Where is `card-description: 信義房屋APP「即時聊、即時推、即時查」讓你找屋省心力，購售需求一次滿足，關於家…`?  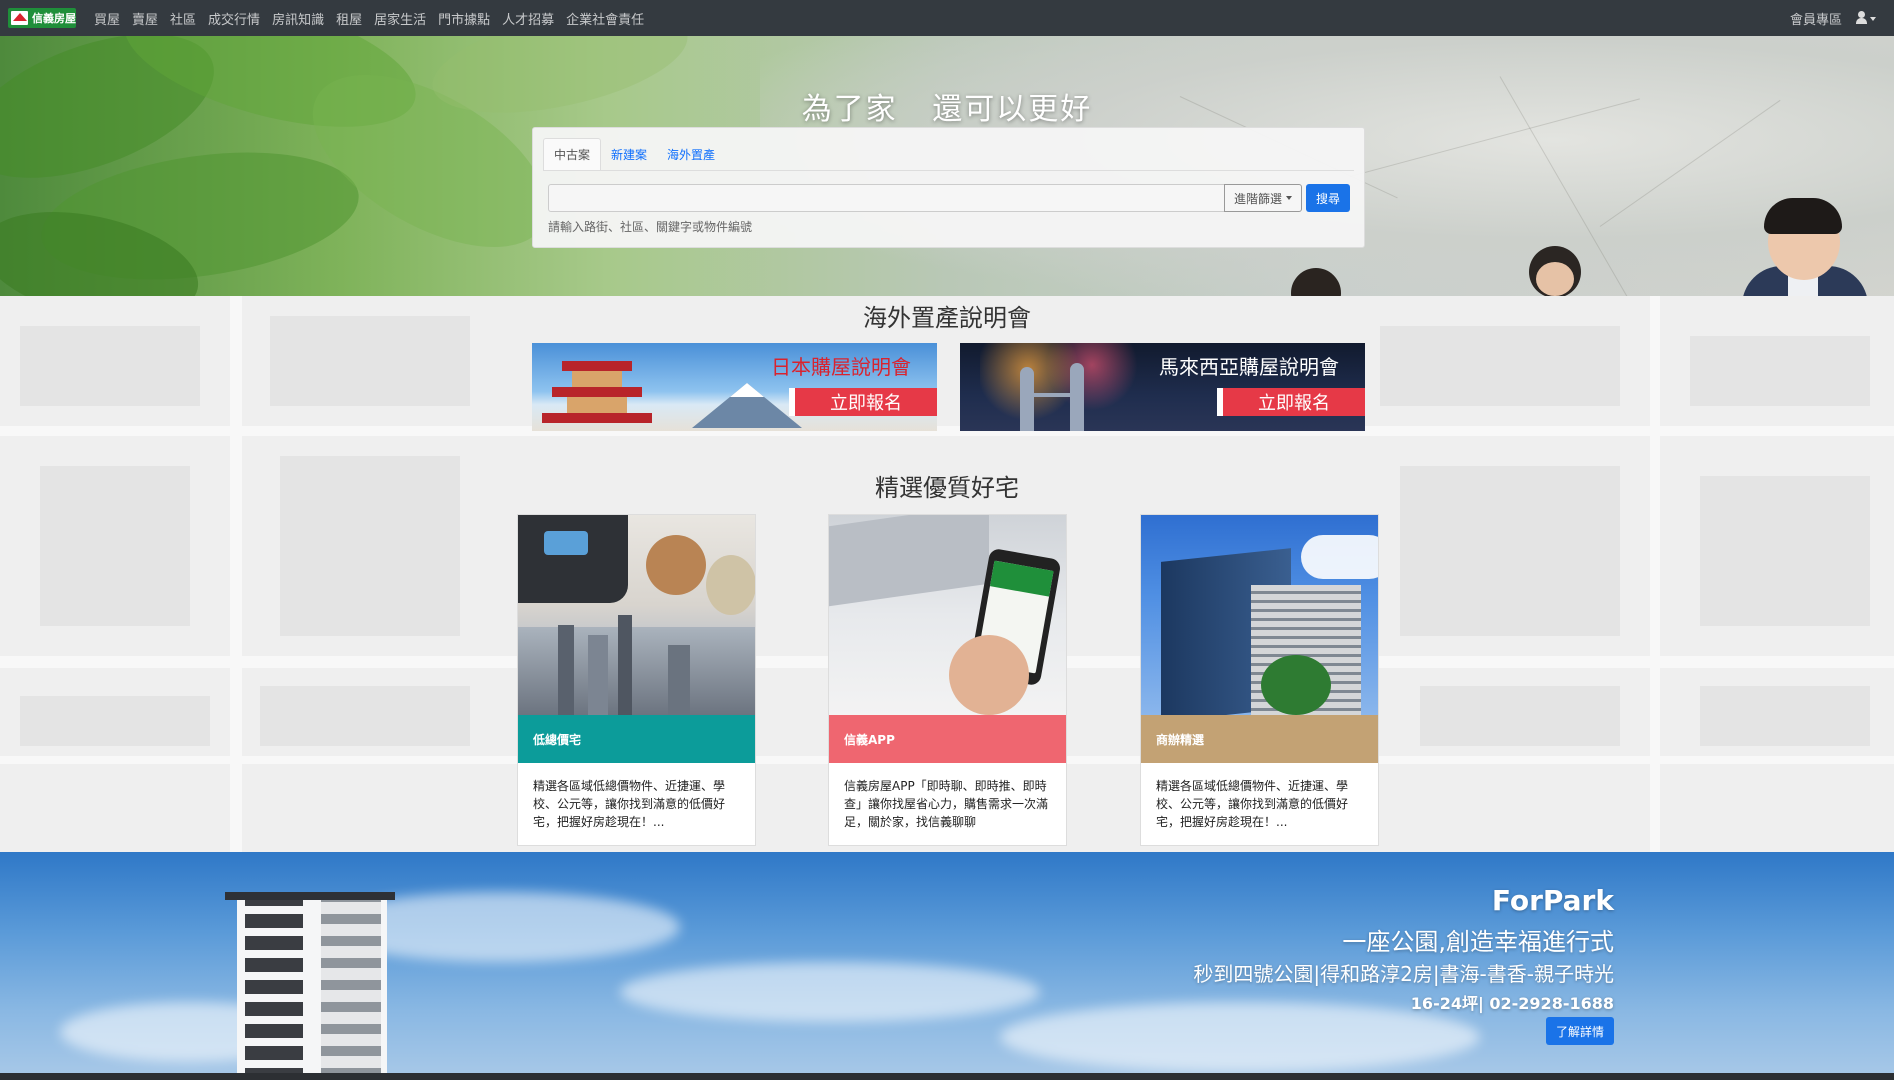 card-description: 信義房屋APP「即時聊、即時推、即時查」讓你找屋省心力，購售需求一次滿足，關於家… is located at coordinates (946, 804).